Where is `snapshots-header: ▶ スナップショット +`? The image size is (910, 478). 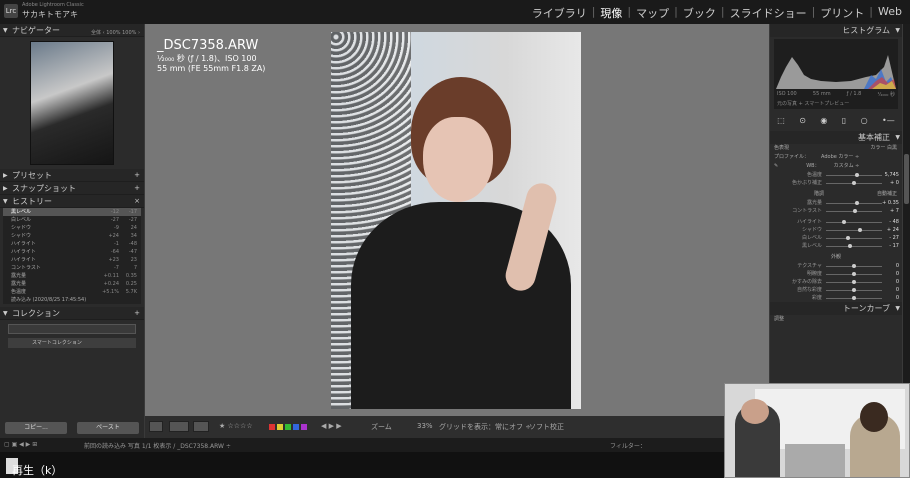
snapshots-header: ▶ スナップショット + is located at coordinates (72, 188).